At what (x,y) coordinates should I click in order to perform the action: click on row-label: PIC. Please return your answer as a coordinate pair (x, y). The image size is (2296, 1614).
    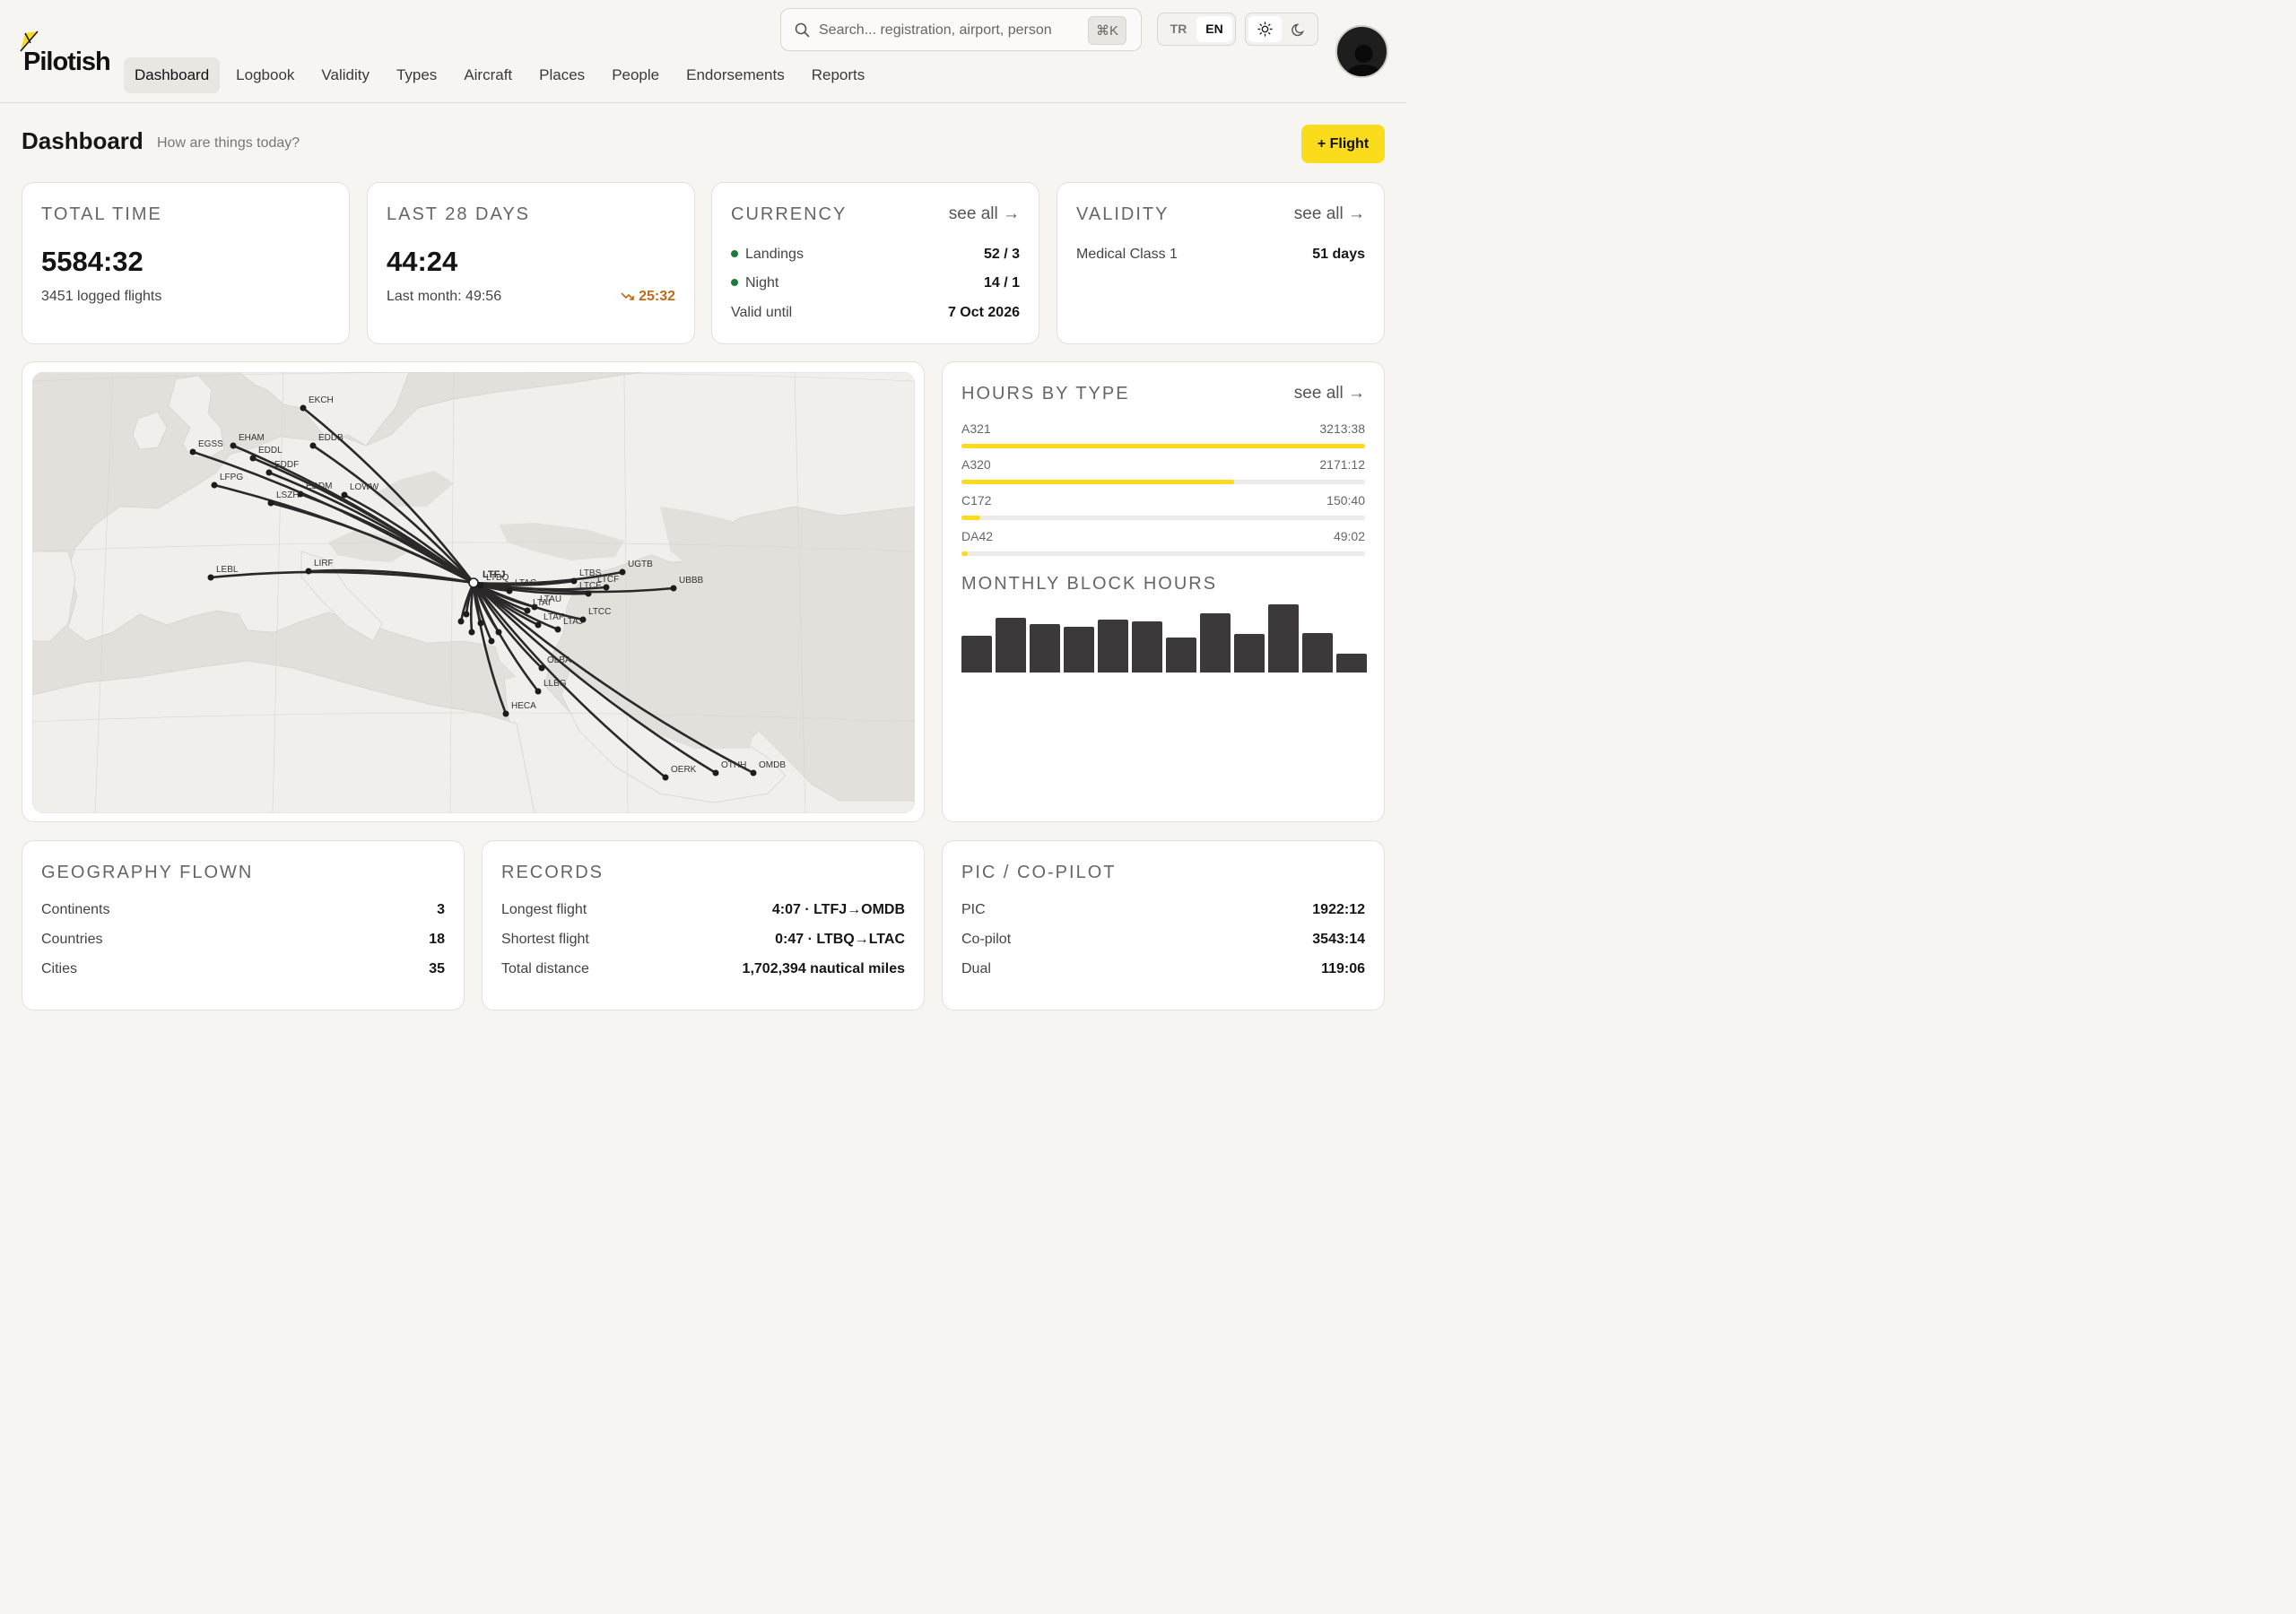
    Looking at the image, I should click on (973, 909).